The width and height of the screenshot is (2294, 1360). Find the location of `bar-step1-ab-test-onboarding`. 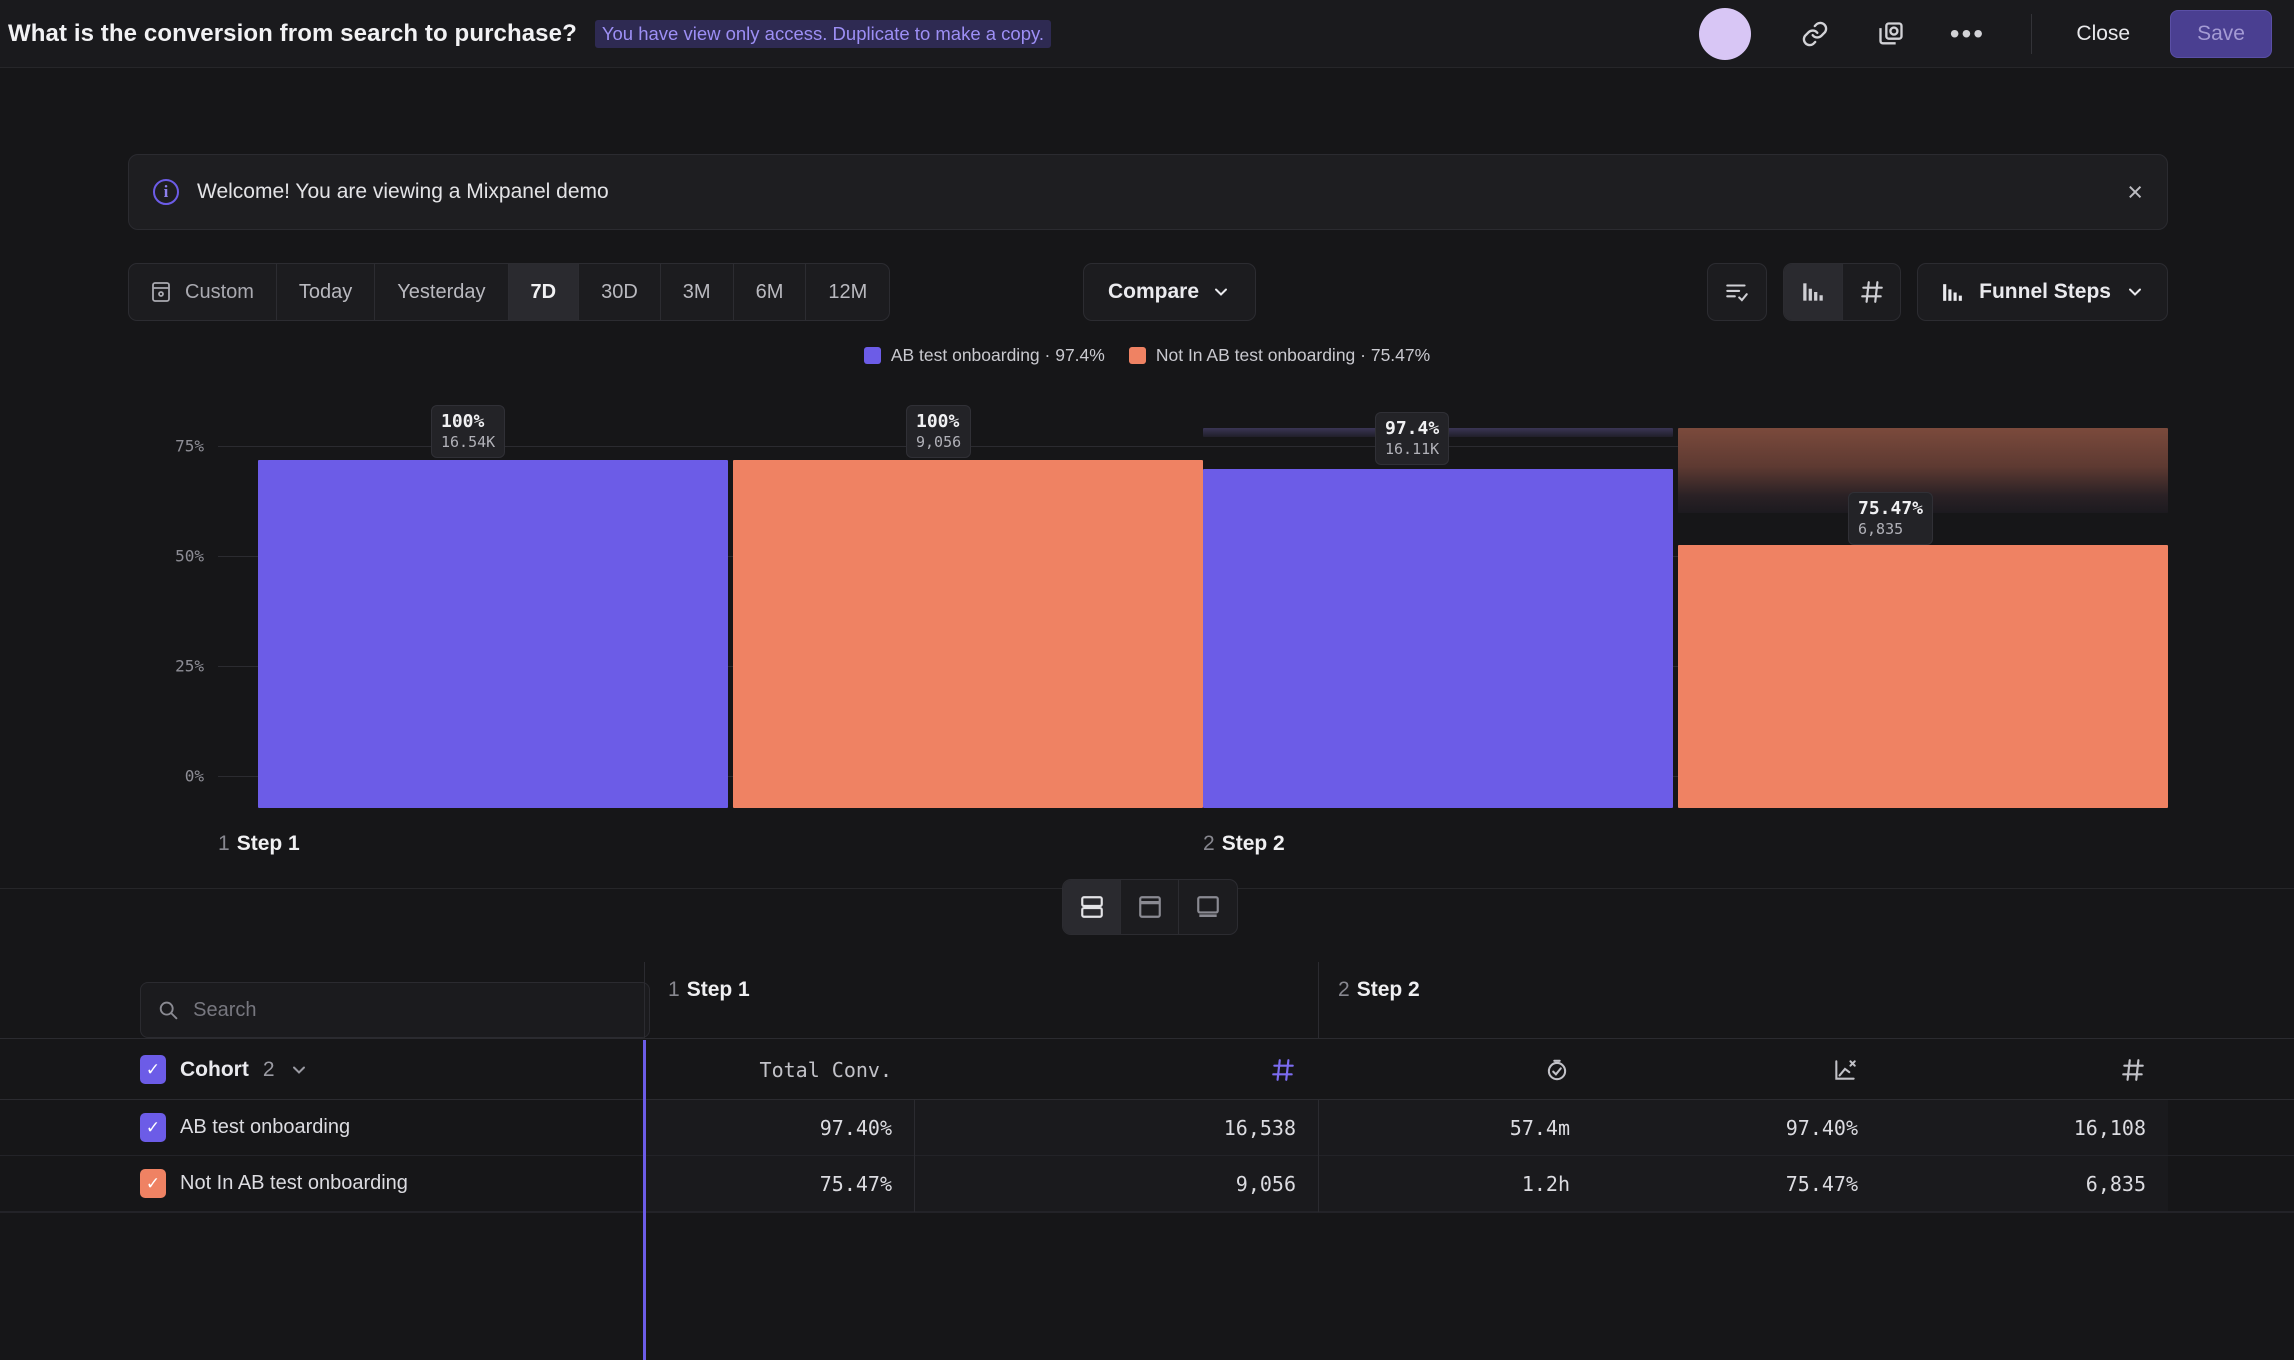

bar-step1-ab-test-onboarding is located at coordinates (493, 634).